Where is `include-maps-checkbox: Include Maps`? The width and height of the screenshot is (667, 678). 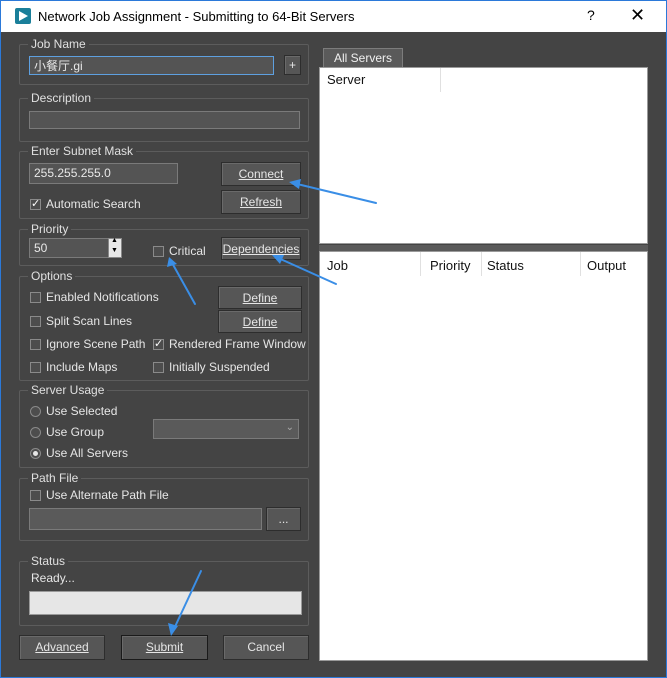 include-maps-checkbox: Include Maps is located at coordinates (73, 367).